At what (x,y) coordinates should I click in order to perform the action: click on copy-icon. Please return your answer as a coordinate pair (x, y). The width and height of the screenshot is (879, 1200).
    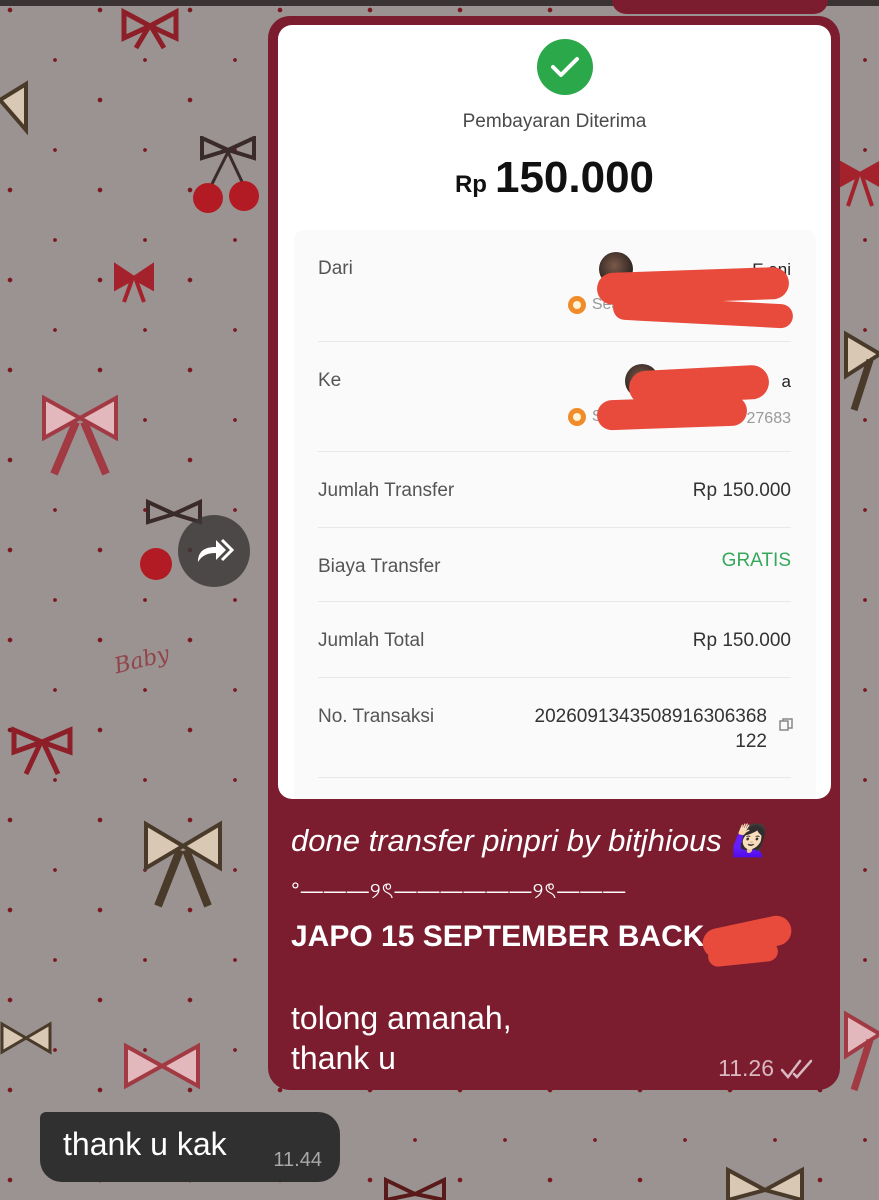
    Looking at the image, I should click on (786, 725).